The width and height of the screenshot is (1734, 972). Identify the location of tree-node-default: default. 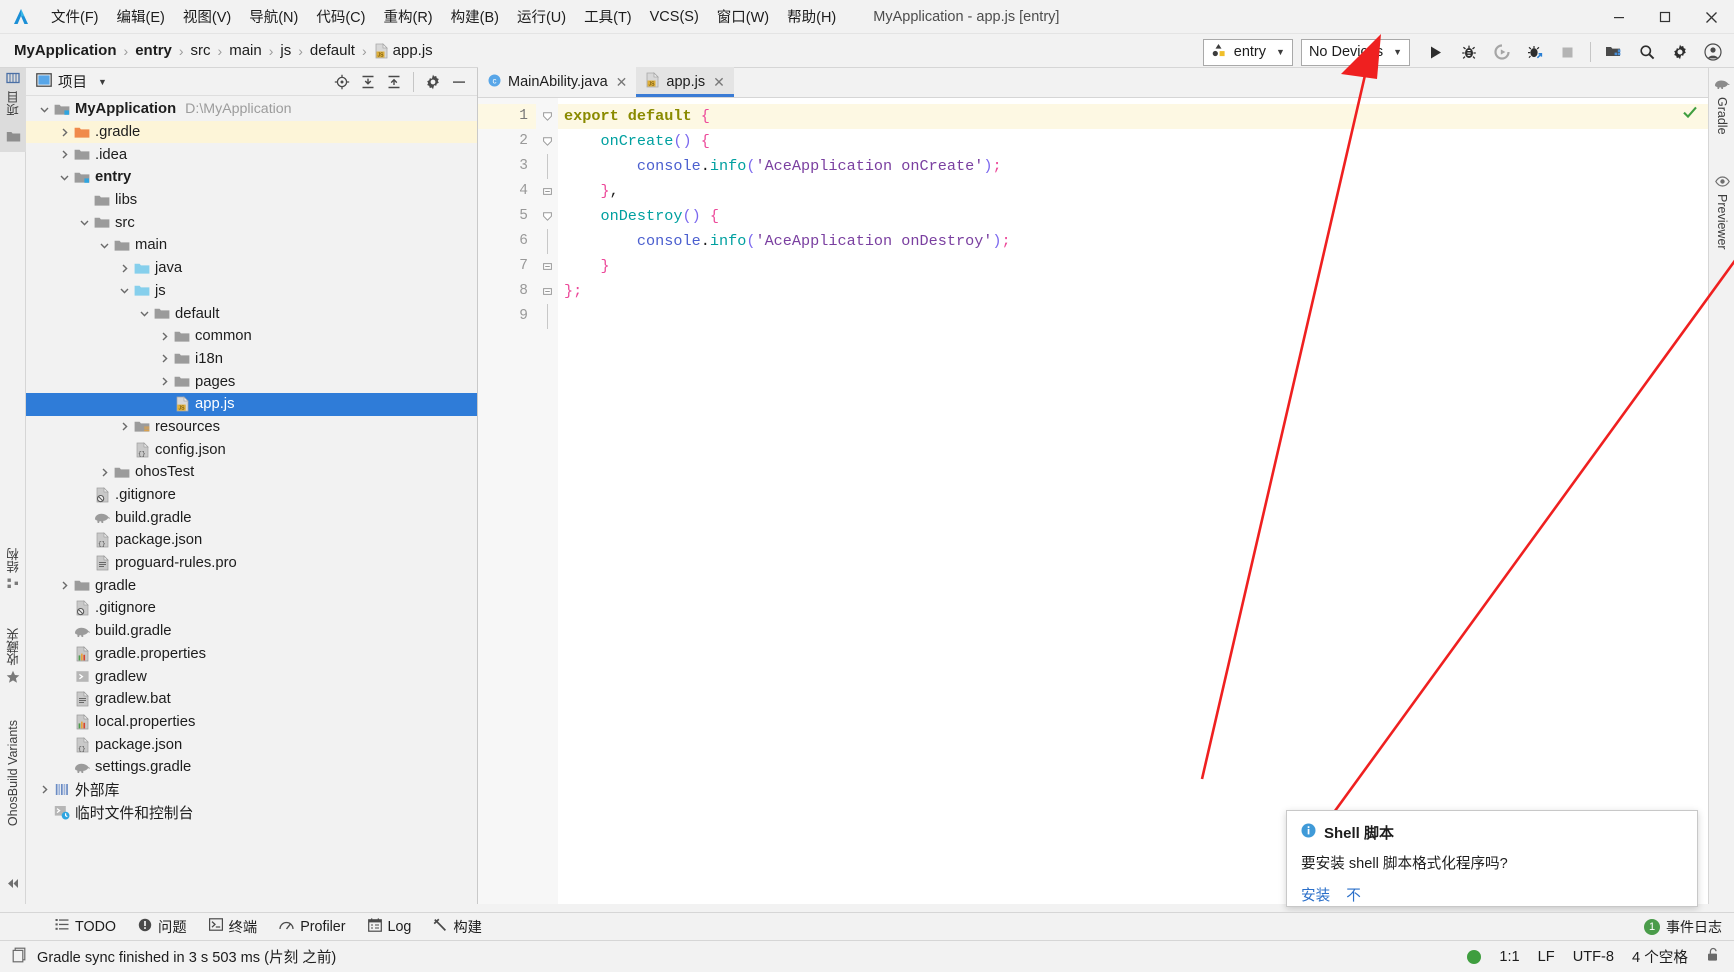
(251, 313).